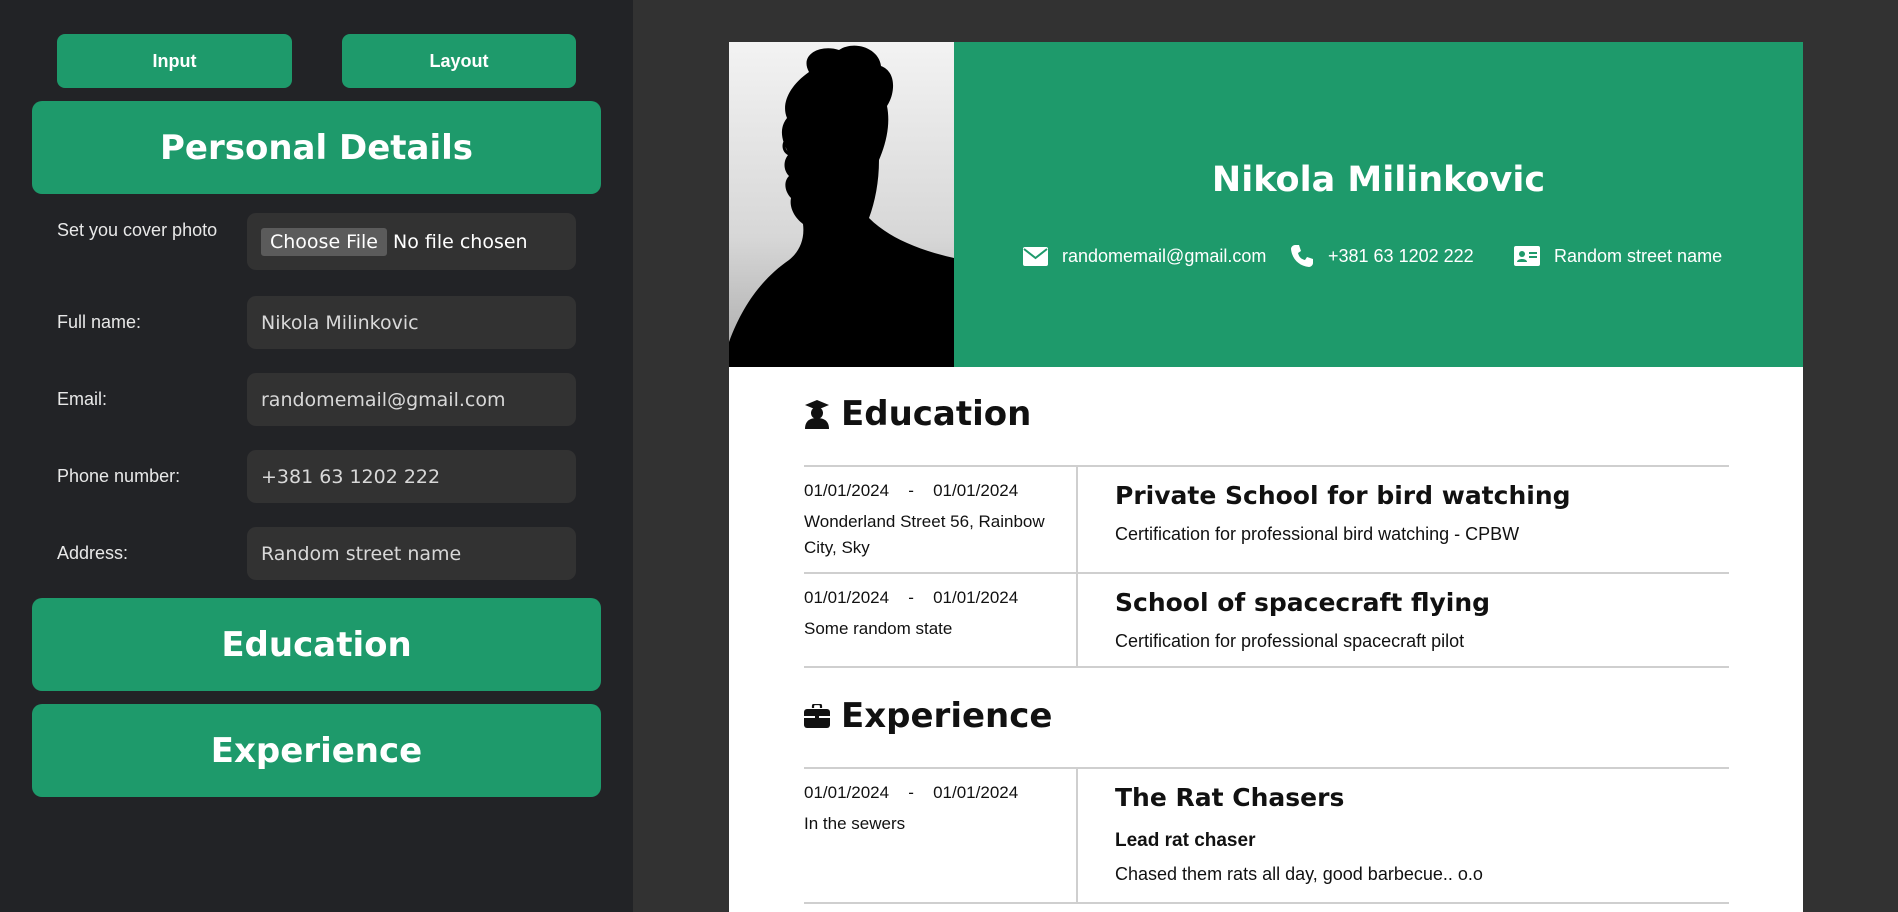  I want to click on education-heading-text: Education, so click(936, 414).